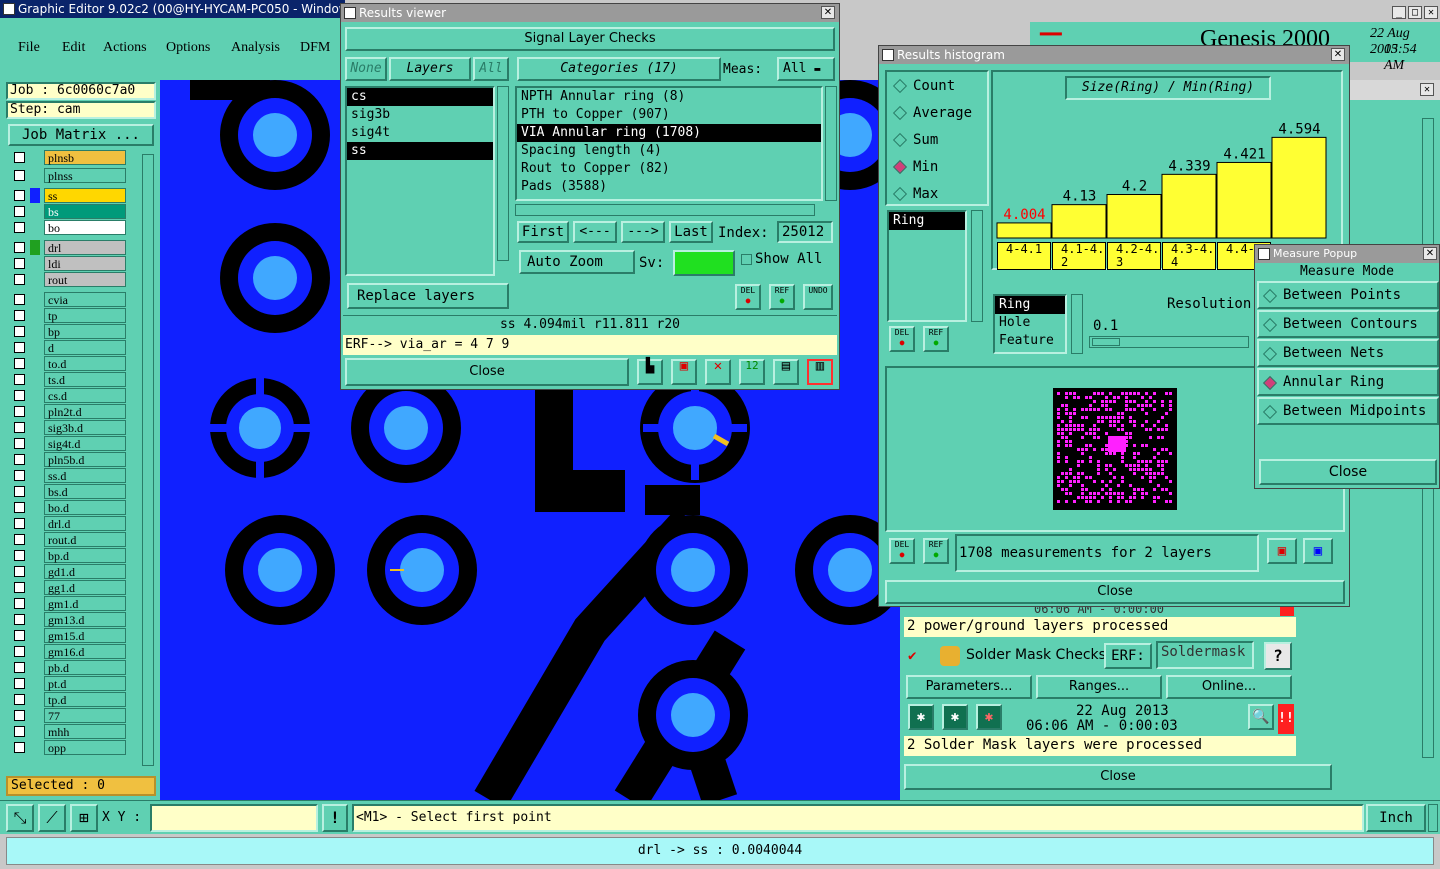  Describe the element at coordinates (71, 555) in the screenshot. I see `layer-row: bp.d` at that location.